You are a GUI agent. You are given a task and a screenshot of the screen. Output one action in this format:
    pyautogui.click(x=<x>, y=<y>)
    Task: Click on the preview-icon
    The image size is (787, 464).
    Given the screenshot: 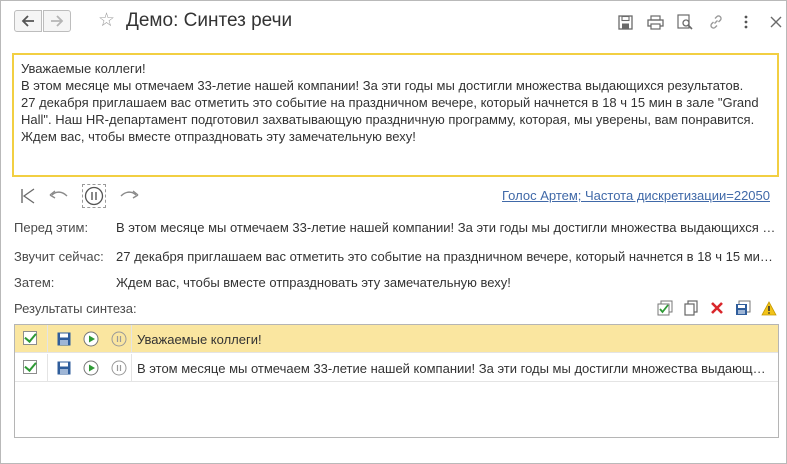 What is the action you would take?
    pyautogui.click(x=685, y=22)
    